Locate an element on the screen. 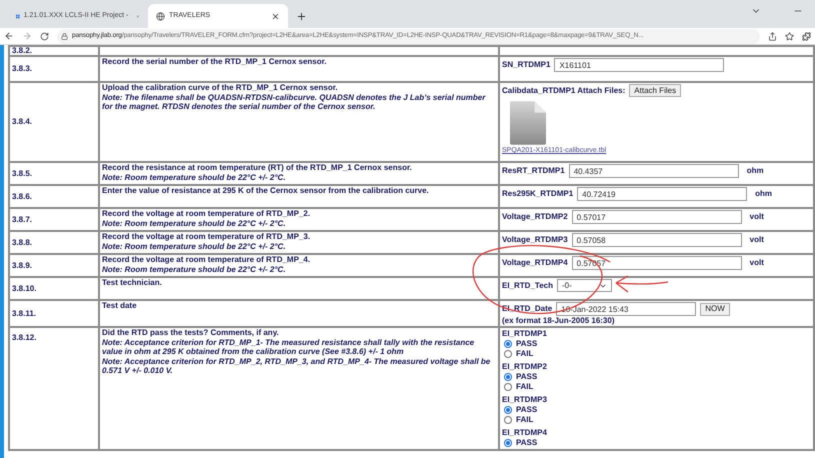 The image size is (815, 458). step-number-cell: 3.8.9. is located at coordinates (54, 265).